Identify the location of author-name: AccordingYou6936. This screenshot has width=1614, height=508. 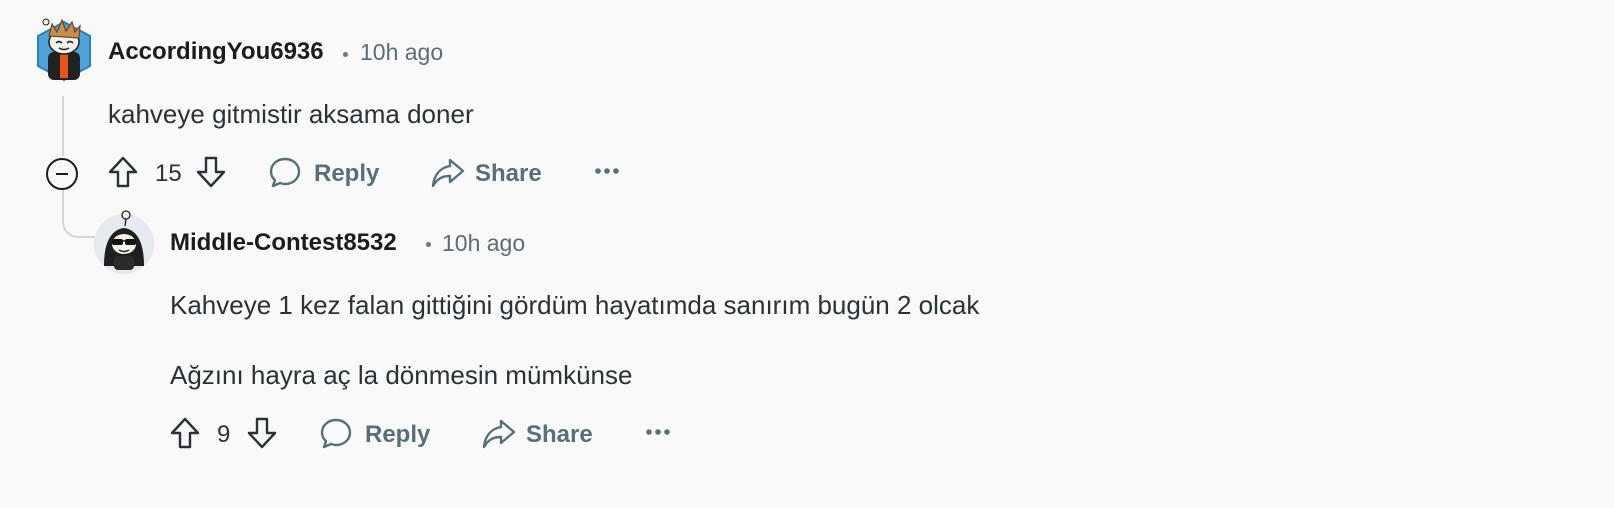
(216, 52).